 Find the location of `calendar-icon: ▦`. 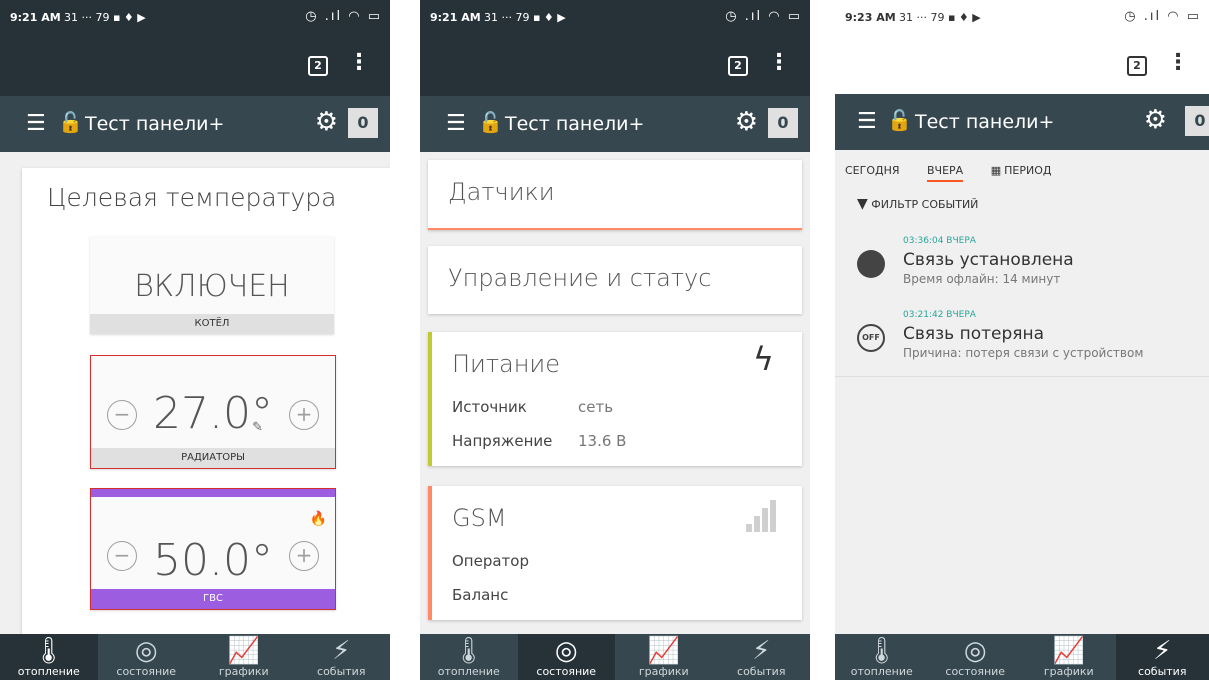

calendar-icon: ▦ is located at coordinates (996, 170).